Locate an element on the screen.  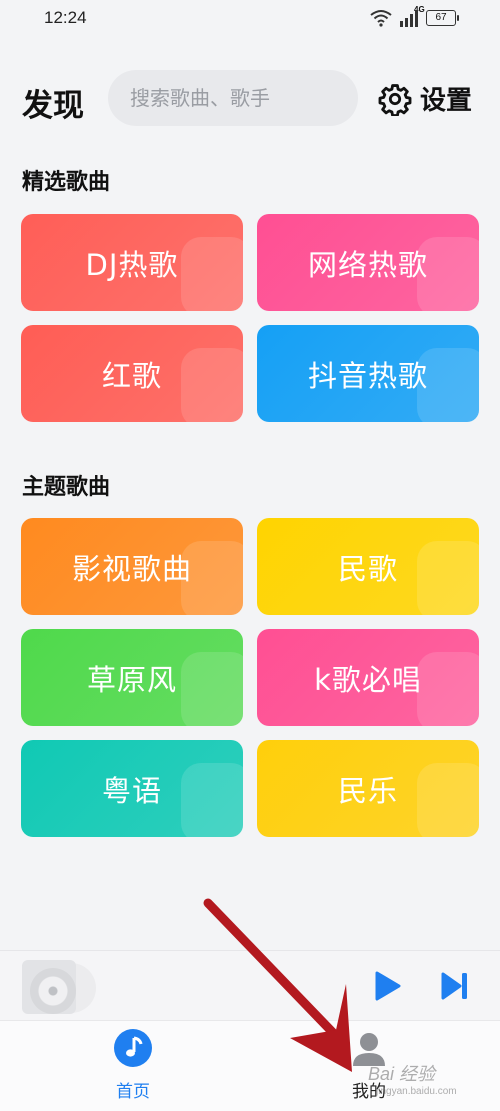
tile-douyin-hits: 抖音热歌 is located at coordinates (368, 373).